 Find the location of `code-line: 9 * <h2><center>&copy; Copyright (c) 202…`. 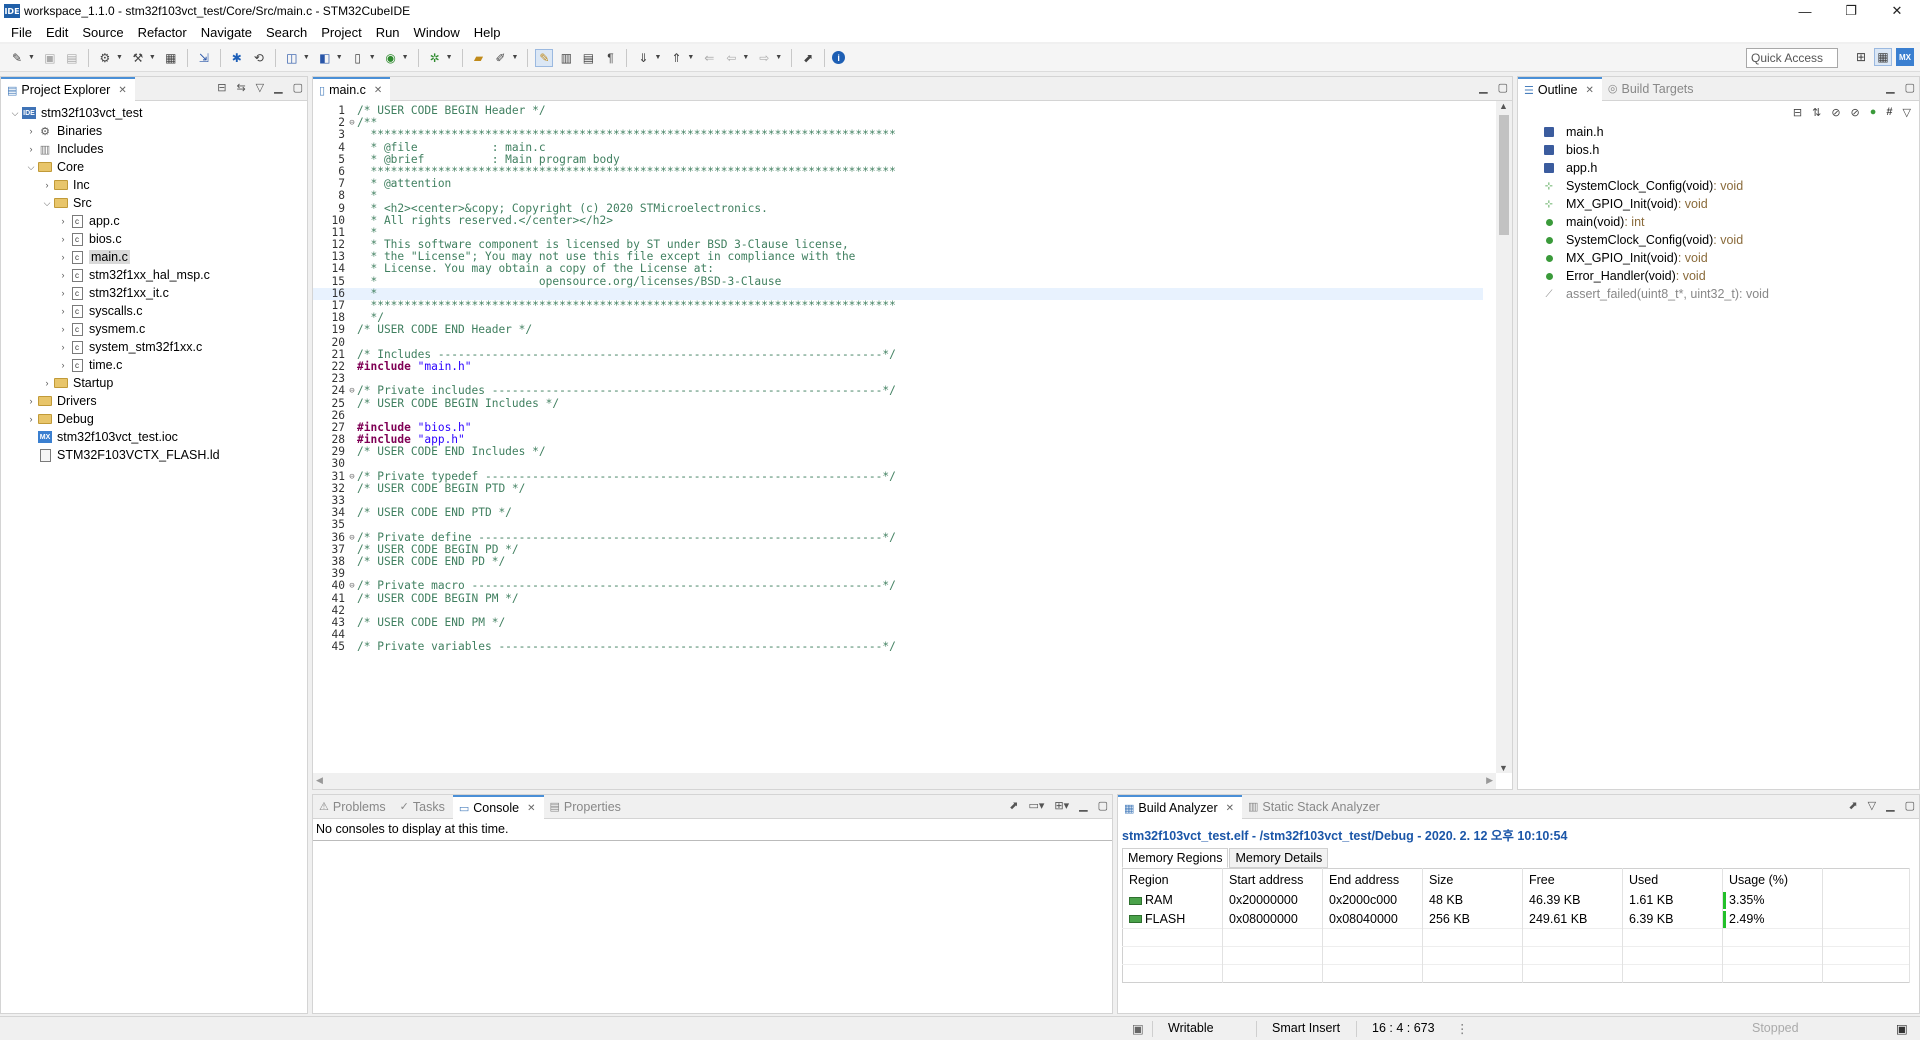

code-line: 9 * <h2><center>&copy; Copyright (c) 202… is located at coordinates (898, 208).